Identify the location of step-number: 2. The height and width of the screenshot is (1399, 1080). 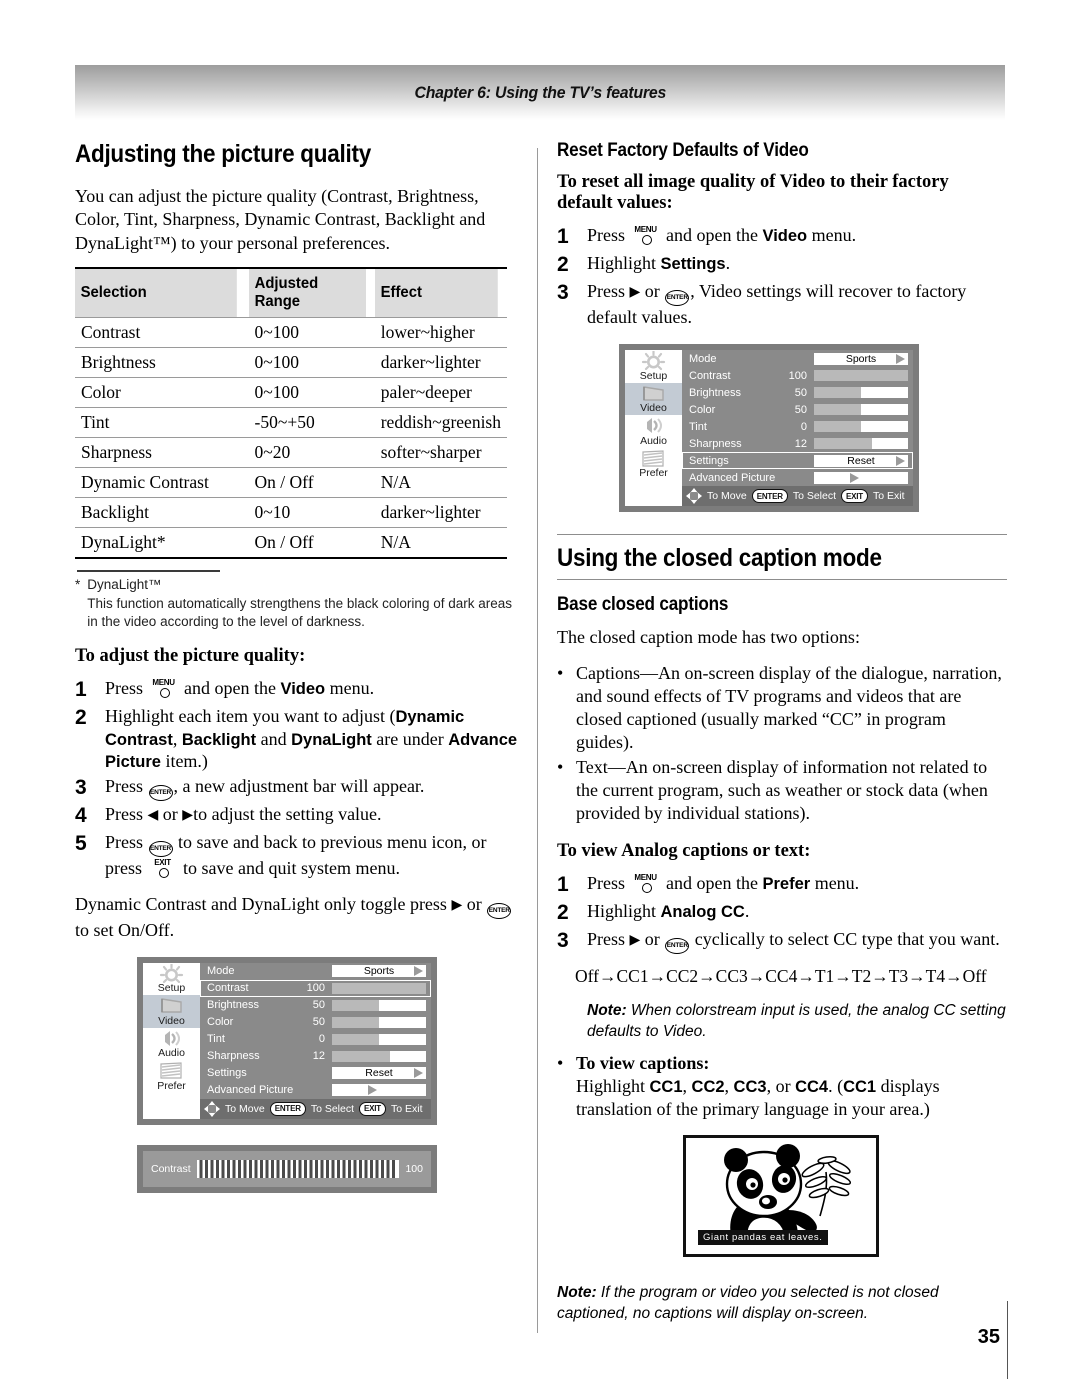
(563, 913).